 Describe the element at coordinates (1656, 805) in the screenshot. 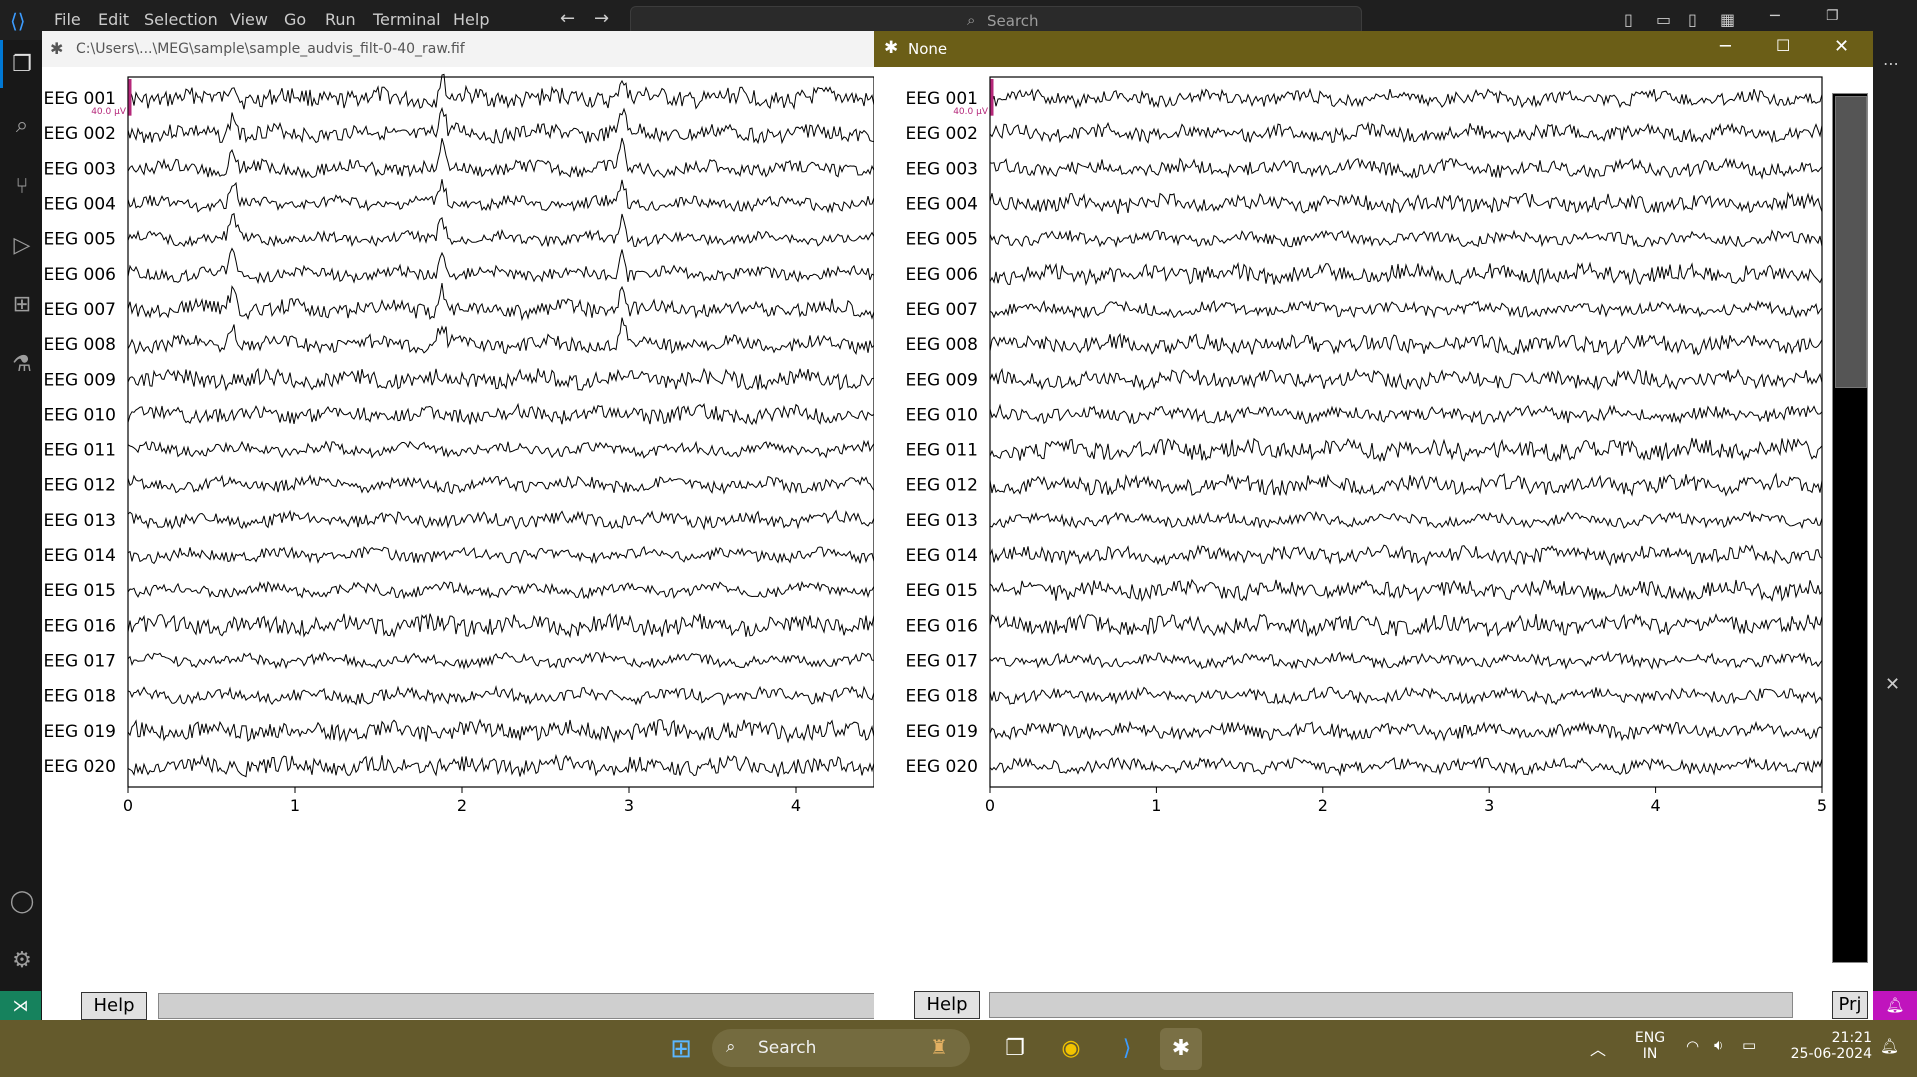

I see `x-tick-label: 4` at that location.